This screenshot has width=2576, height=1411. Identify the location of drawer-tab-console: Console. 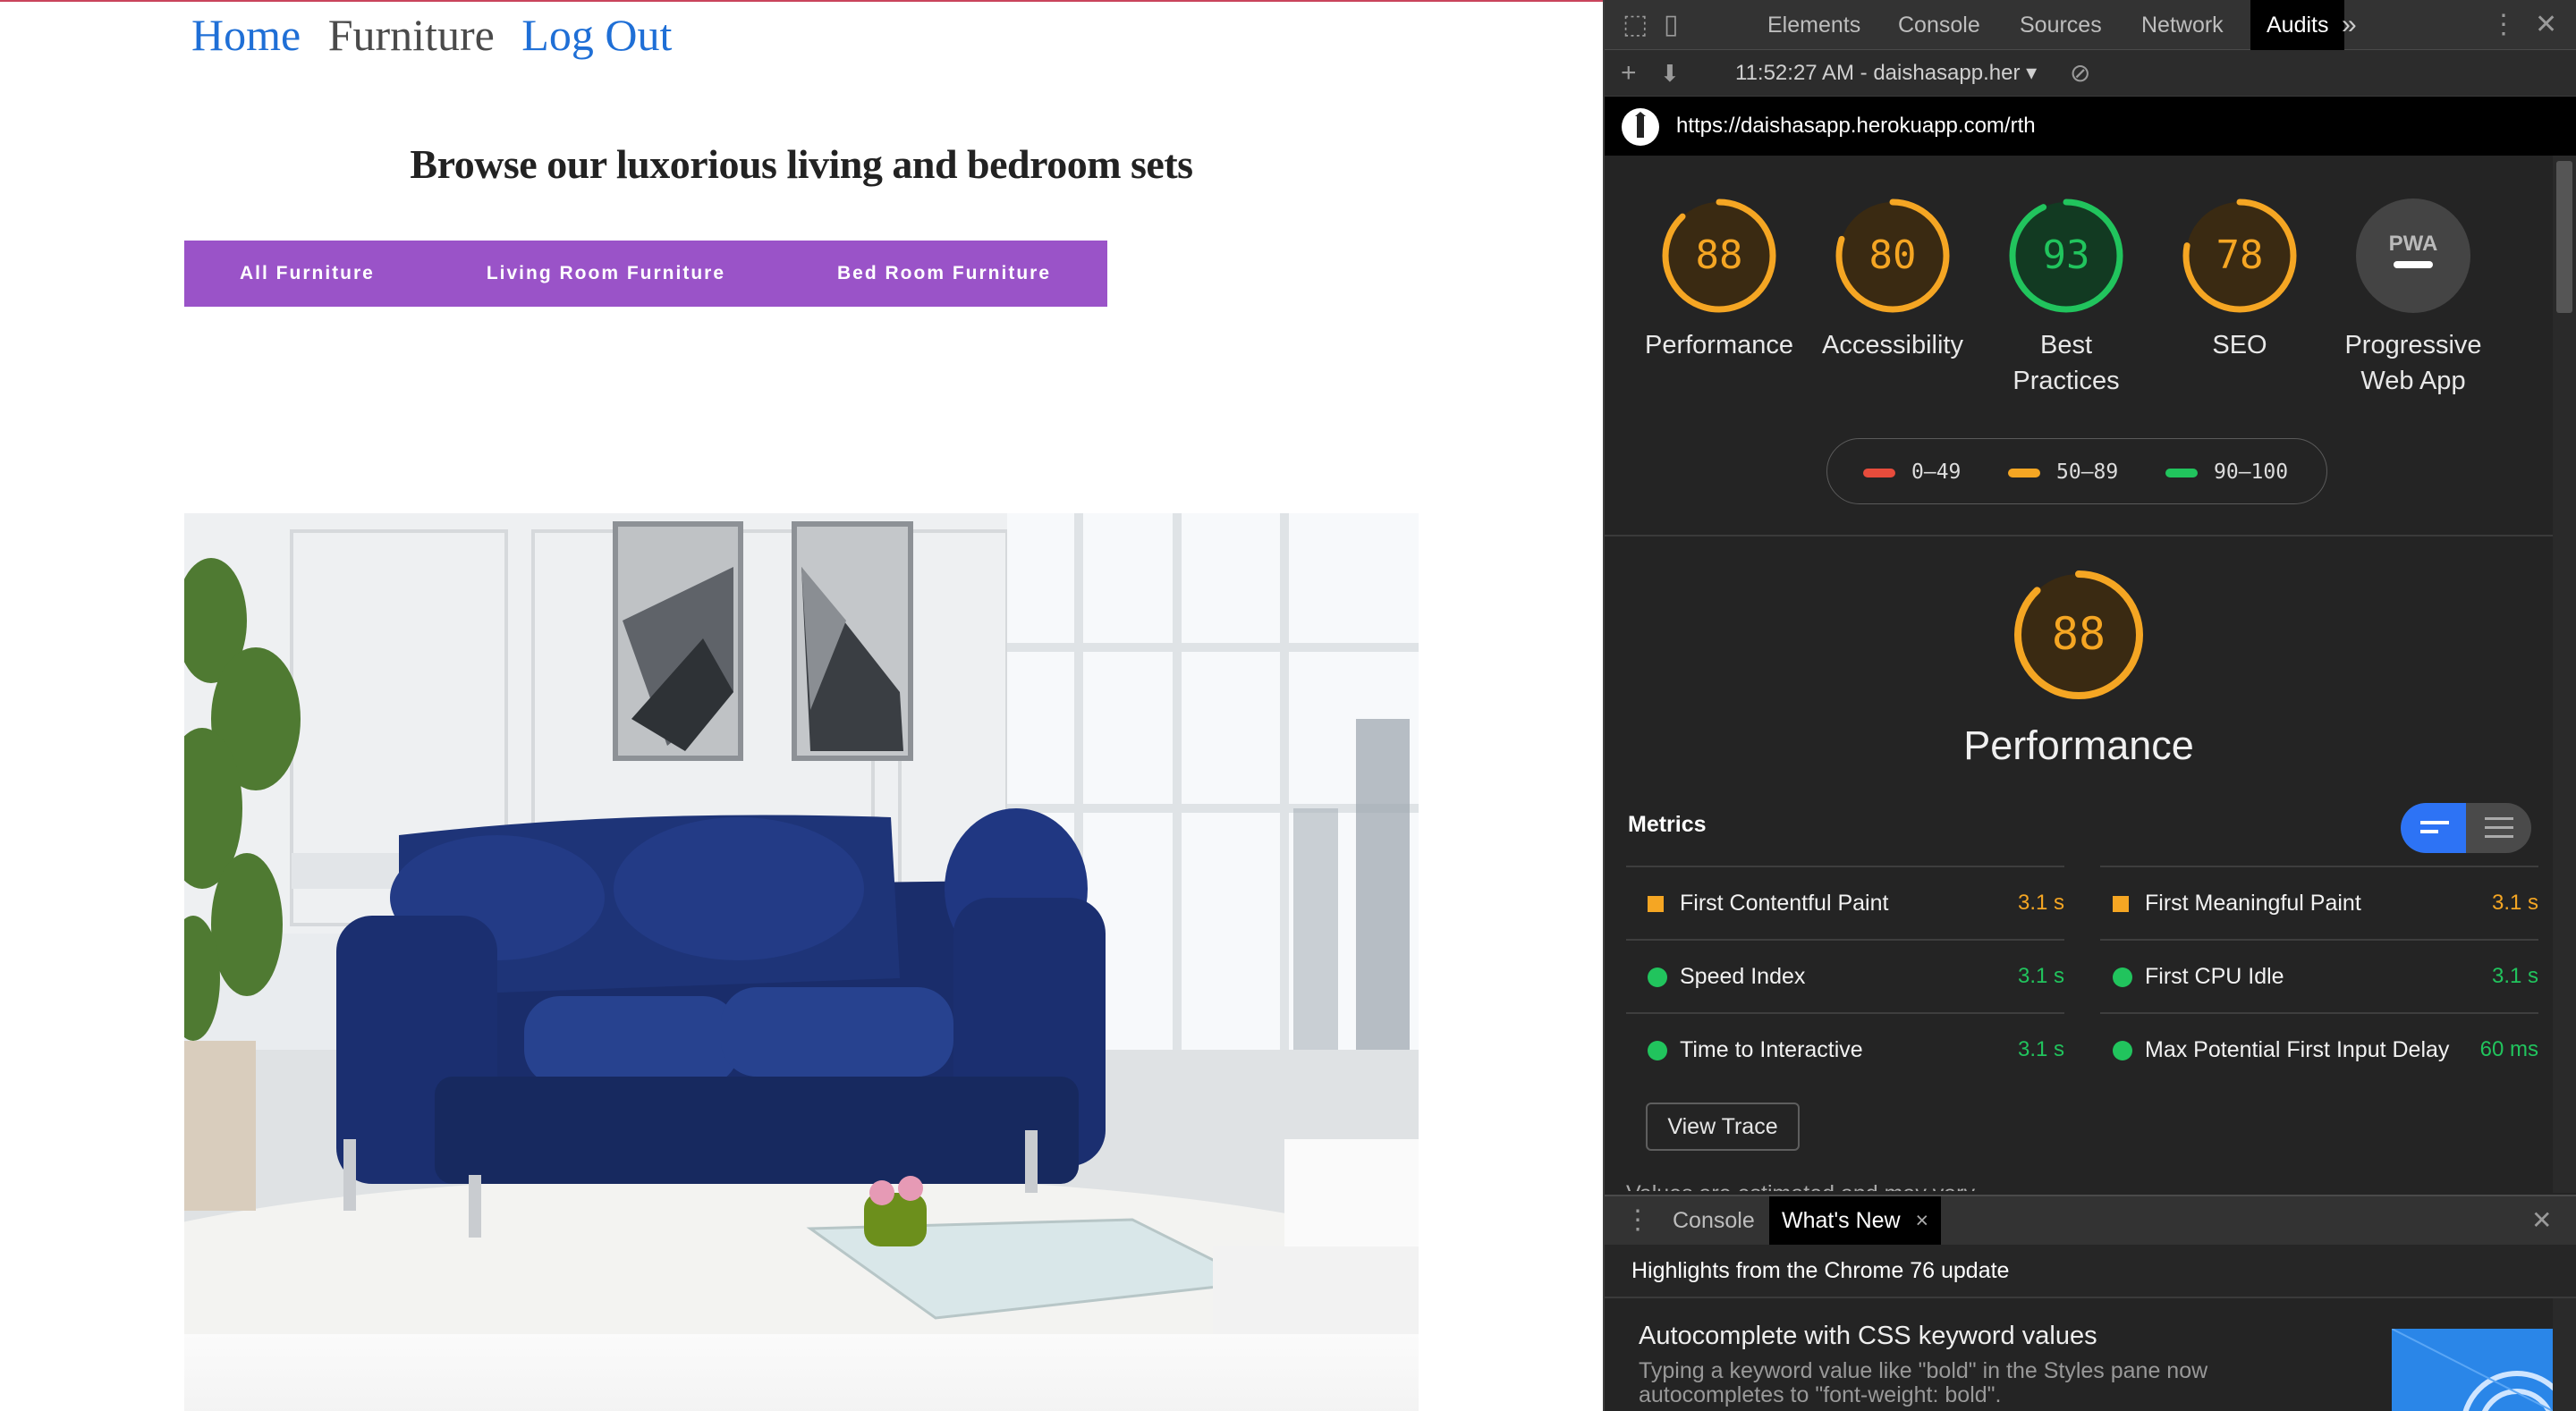
(1713, 1220).